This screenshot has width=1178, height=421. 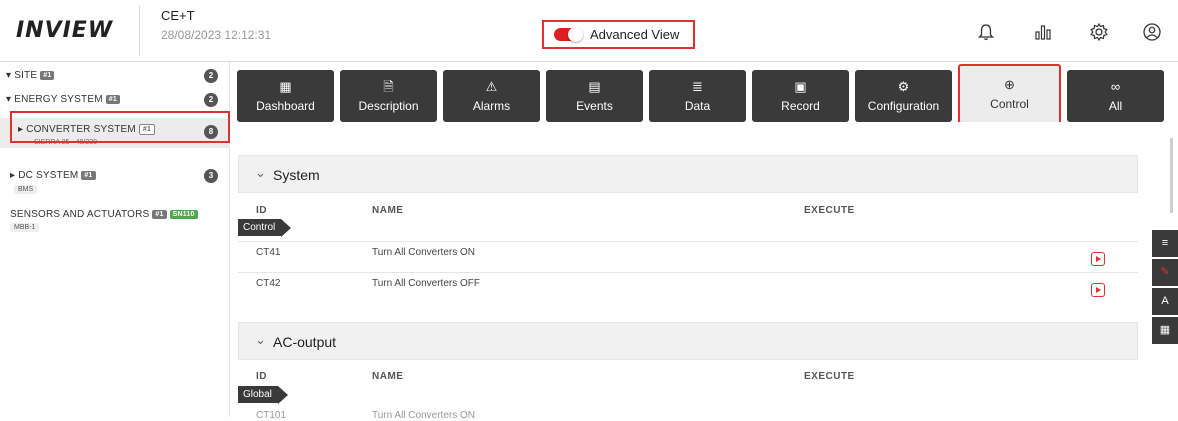 I want to click on advanced-view-toggle: Advanced View, so click(x=618, y=34).